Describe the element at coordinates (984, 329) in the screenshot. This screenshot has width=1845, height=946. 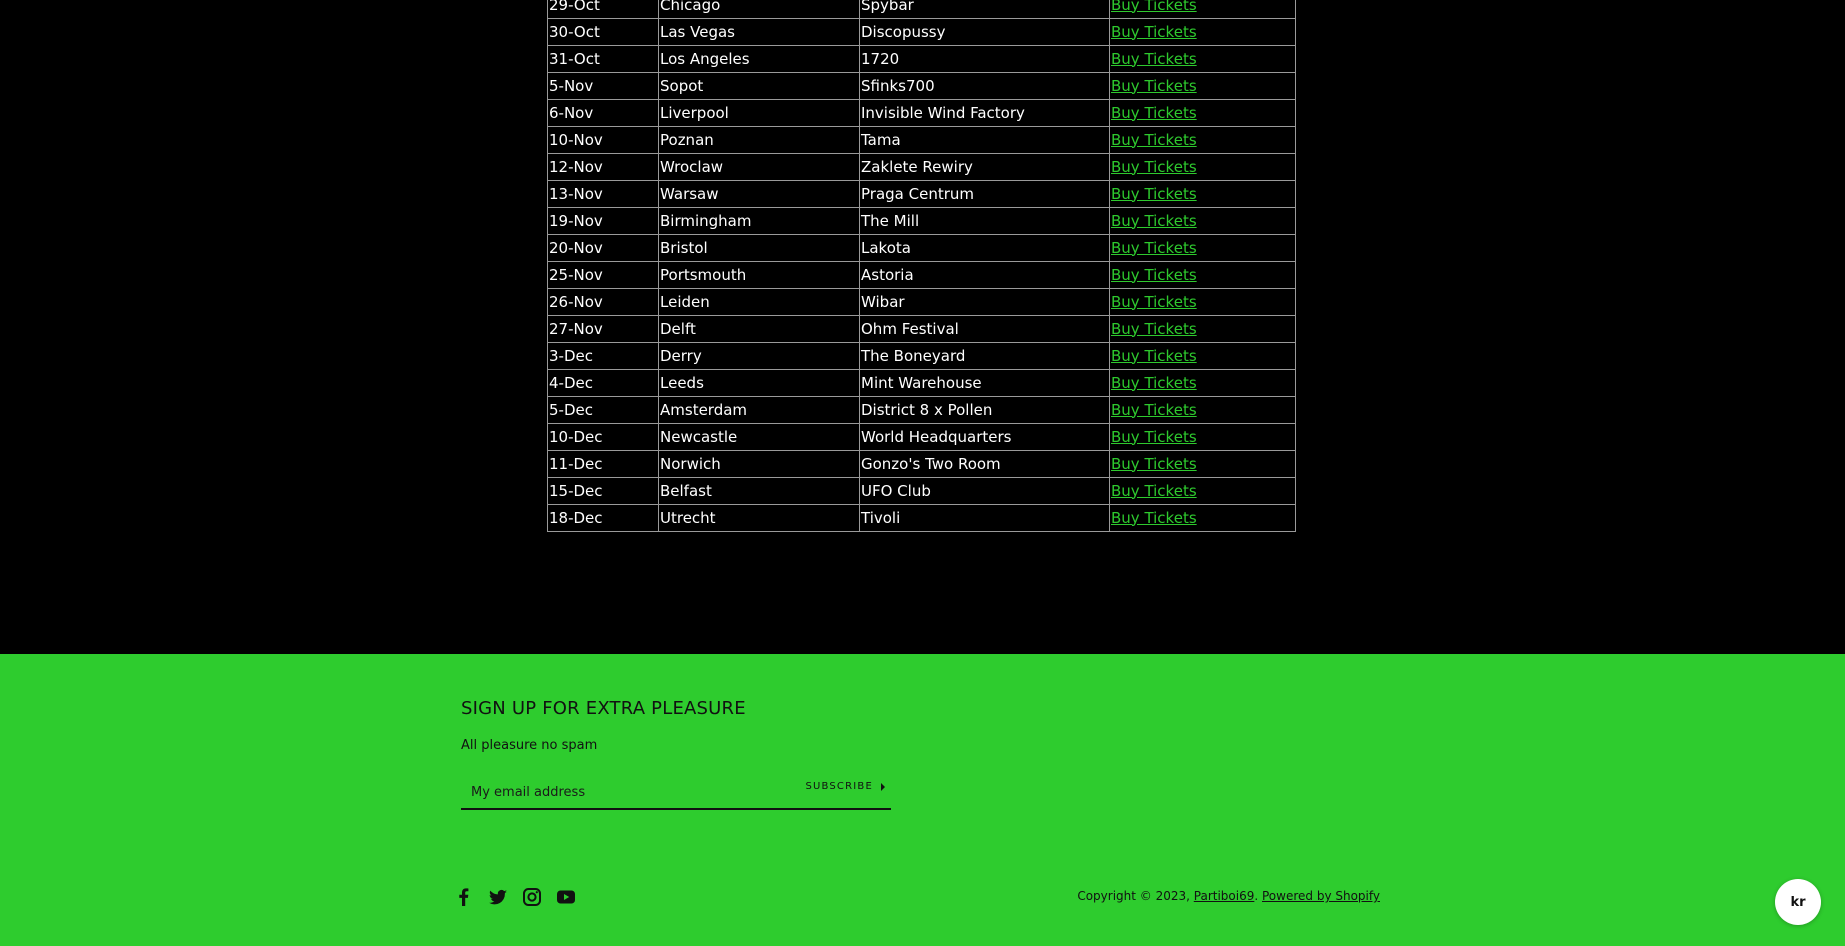
I see `tour-venue-cell: Ohm Festival` at that location.